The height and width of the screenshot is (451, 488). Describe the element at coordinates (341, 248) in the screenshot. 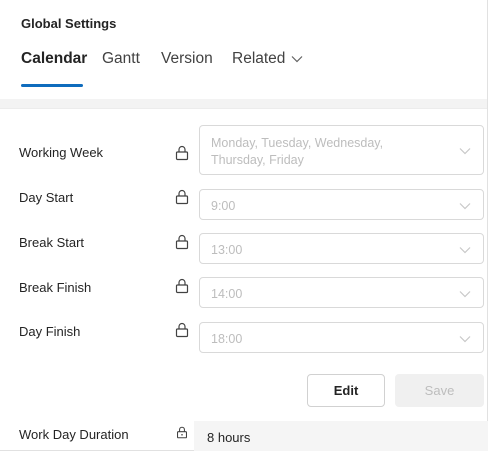

I see `break-start-select: 13:00` at that location.